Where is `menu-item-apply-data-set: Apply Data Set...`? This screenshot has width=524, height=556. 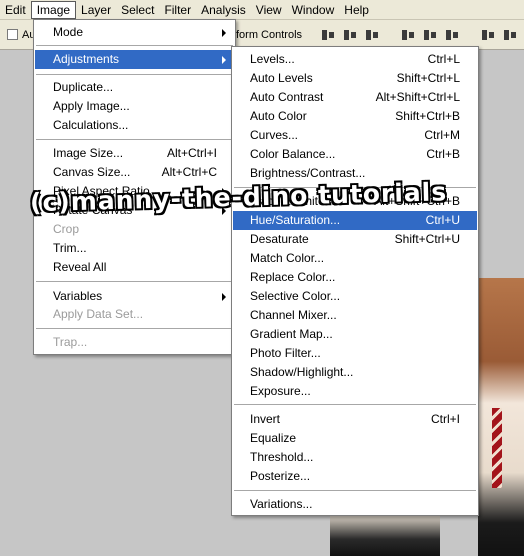 menu-item-apply-data-set: Apply Data Set... is located at coordinates (134, 314).